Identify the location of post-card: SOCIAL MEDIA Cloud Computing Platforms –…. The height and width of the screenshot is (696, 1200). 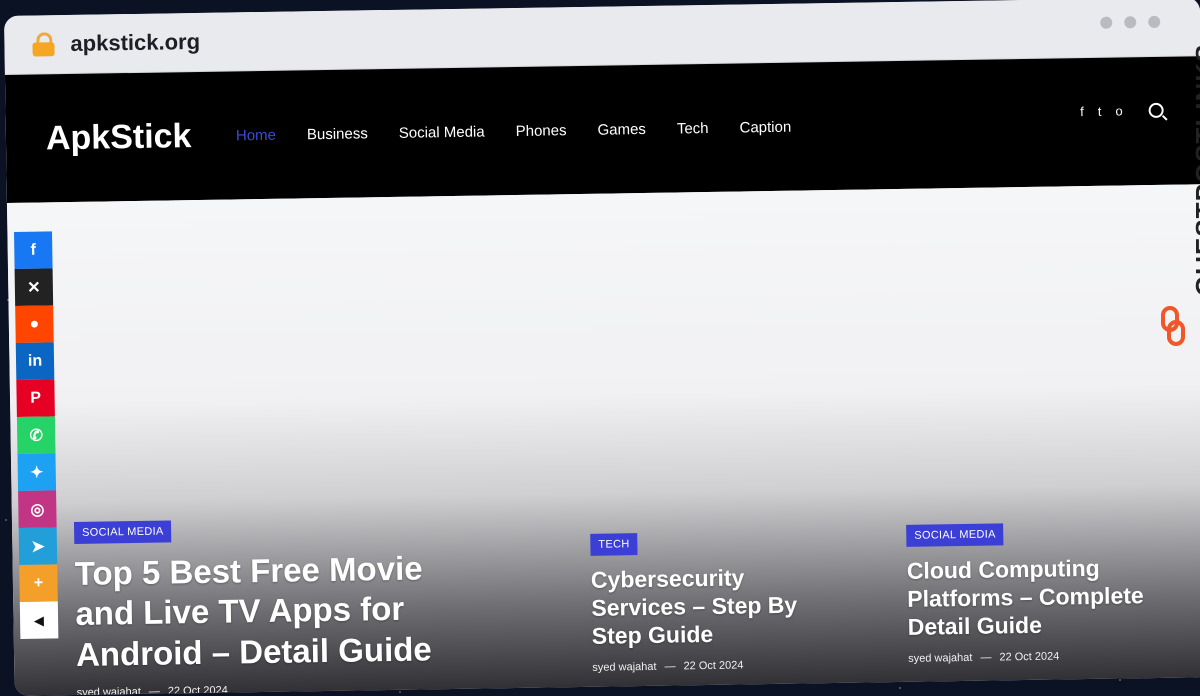
(1037, 593).